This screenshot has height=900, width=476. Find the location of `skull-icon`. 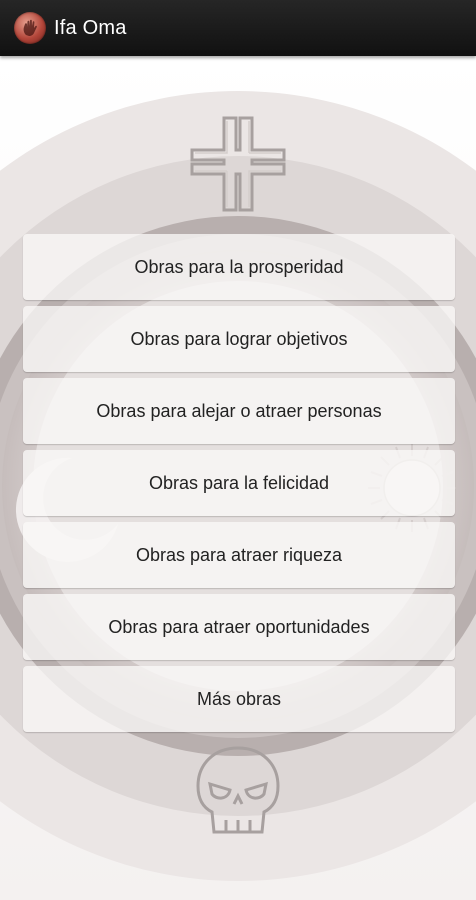

skull-icon is located at coordinates (238, 790).